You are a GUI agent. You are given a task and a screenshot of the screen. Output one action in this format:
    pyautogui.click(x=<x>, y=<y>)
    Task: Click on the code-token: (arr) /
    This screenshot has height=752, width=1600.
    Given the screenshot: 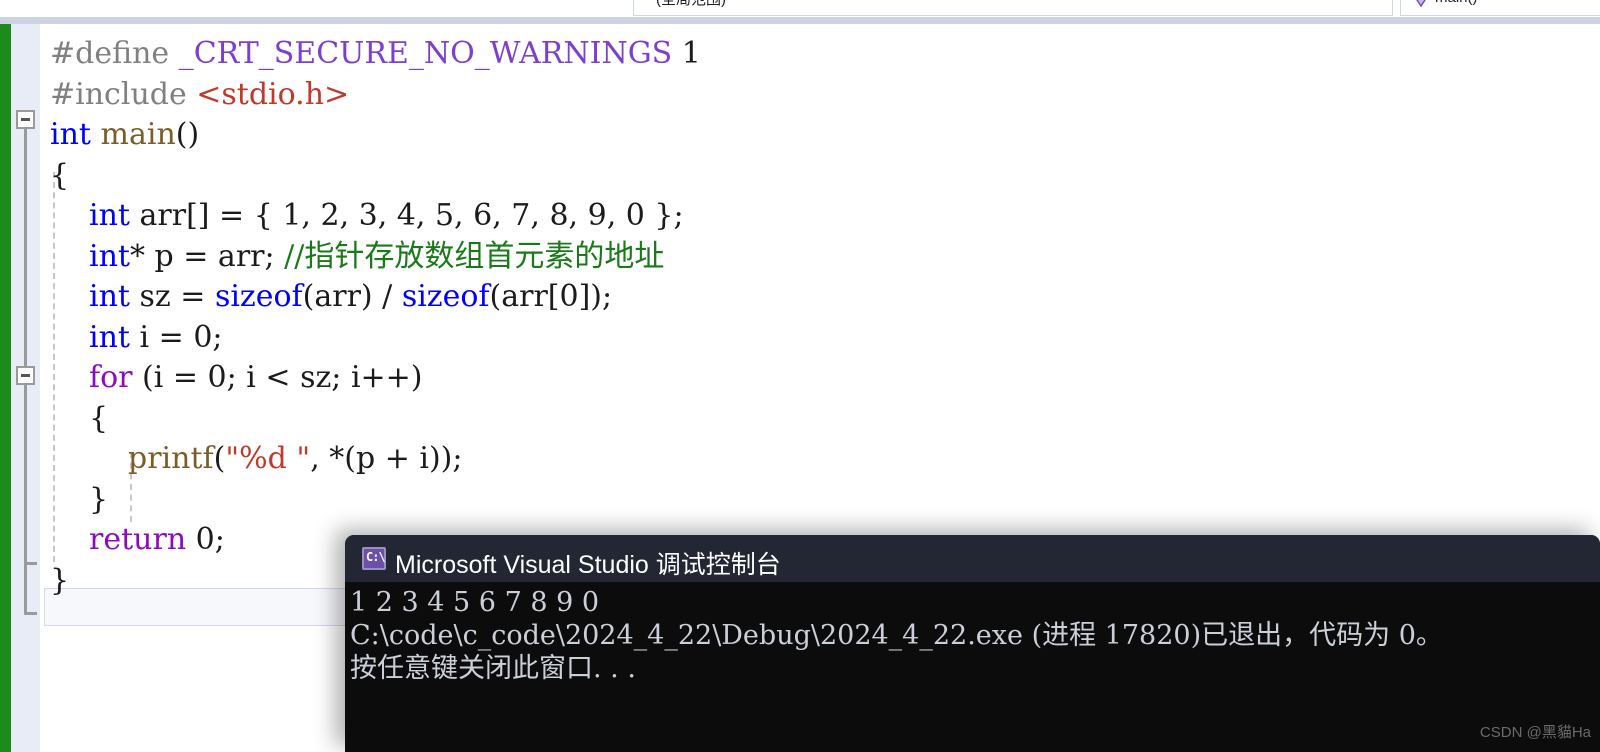 What is the action you would take?
    pyautogui.click(x=352, y=296)
    